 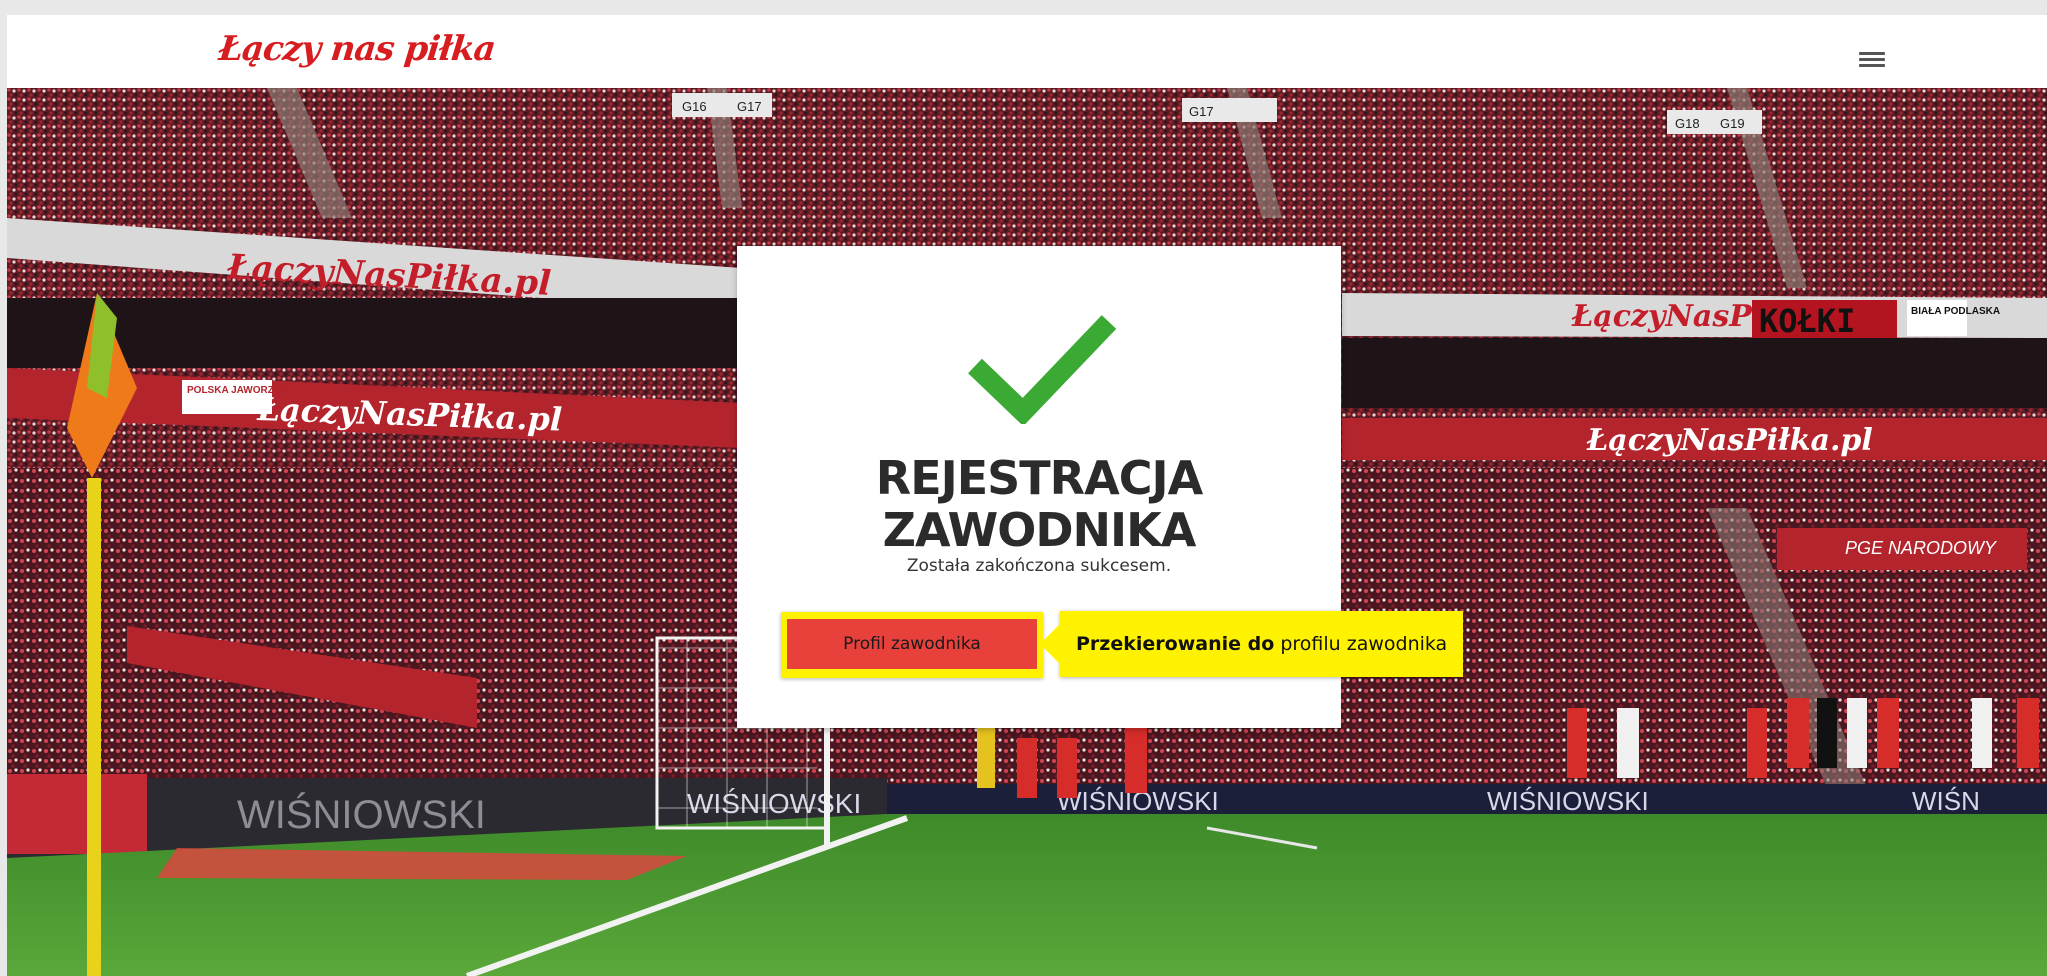 I want to click on callout-bold-text: Przekierowanie do, so click(x=1175, y=644).